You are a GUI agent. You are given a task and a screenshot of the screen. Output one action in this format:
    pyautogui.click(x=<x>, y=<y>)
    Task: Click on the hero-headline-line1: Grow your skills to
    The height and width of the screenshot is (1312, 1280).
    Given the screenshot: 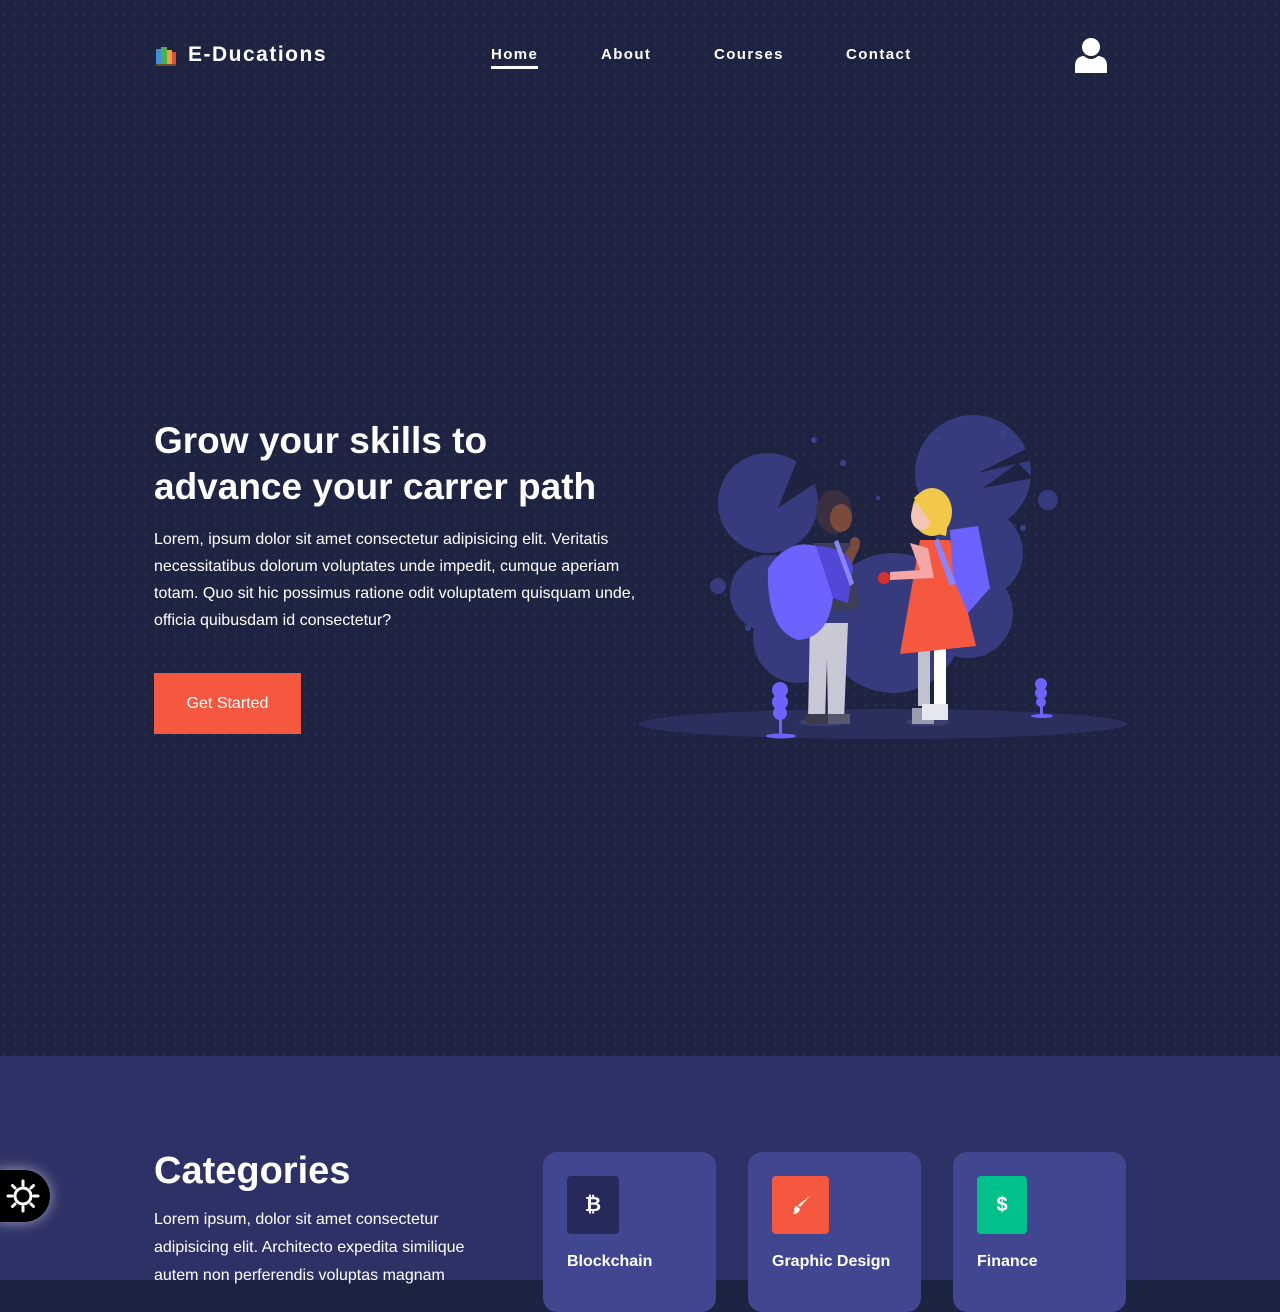 What is the action you would take?
    pyautogui.click(x=321, y=440)
    